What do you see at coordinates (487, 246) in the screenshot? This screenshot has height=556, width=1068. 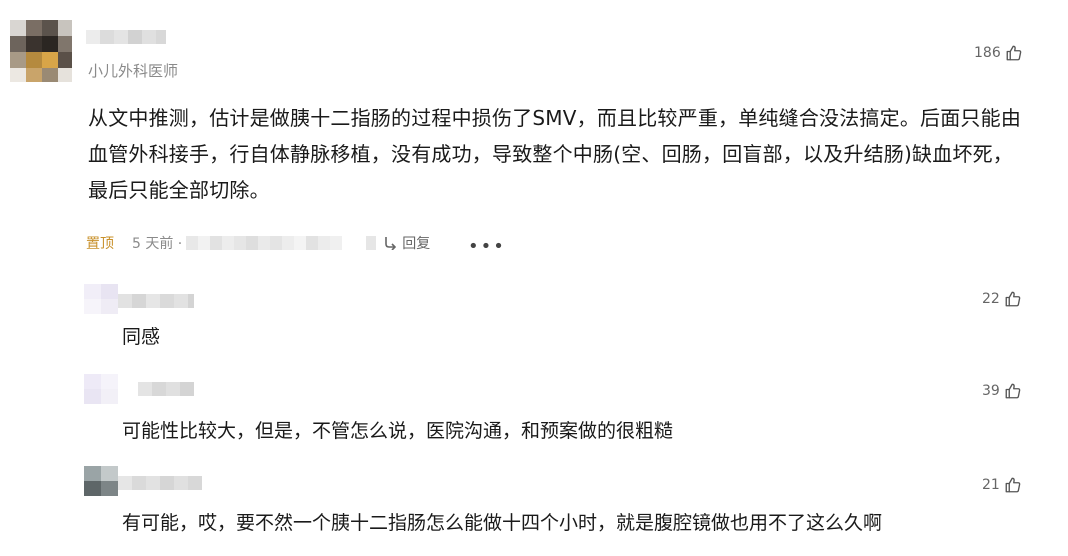 I see `more-options-button: •••` at bounding box center [487, 246].